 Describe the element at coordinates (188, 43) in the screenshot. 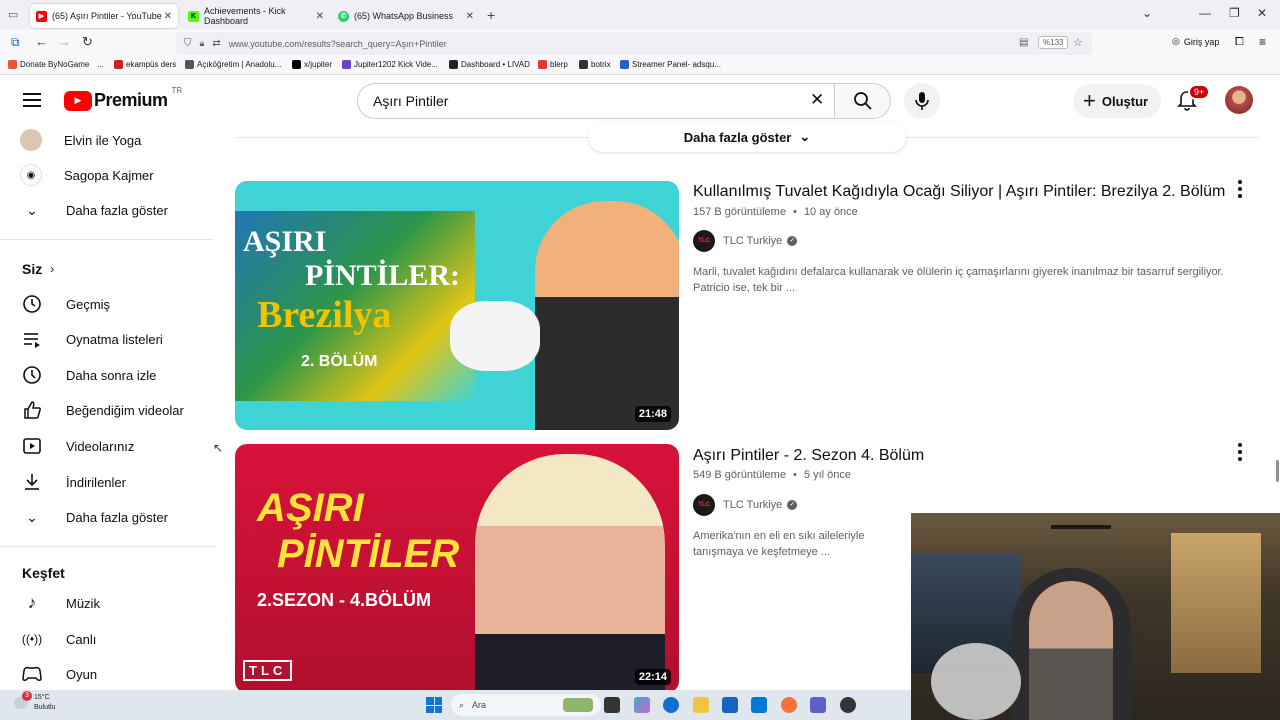

I see `shield-icon: ⛉` at that location.